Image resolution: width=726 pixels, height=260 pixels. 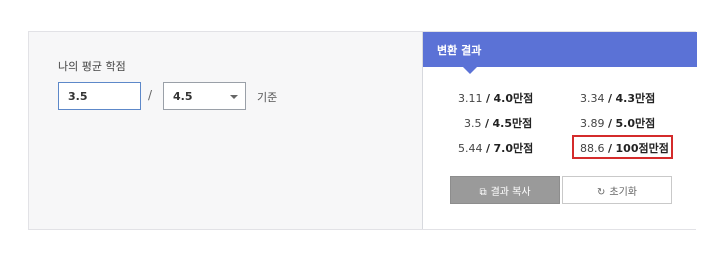 What do you see at coordinates (470, 148) in the screenshot?
I see `result-value: 5.44` at bounding box center [470, 148].